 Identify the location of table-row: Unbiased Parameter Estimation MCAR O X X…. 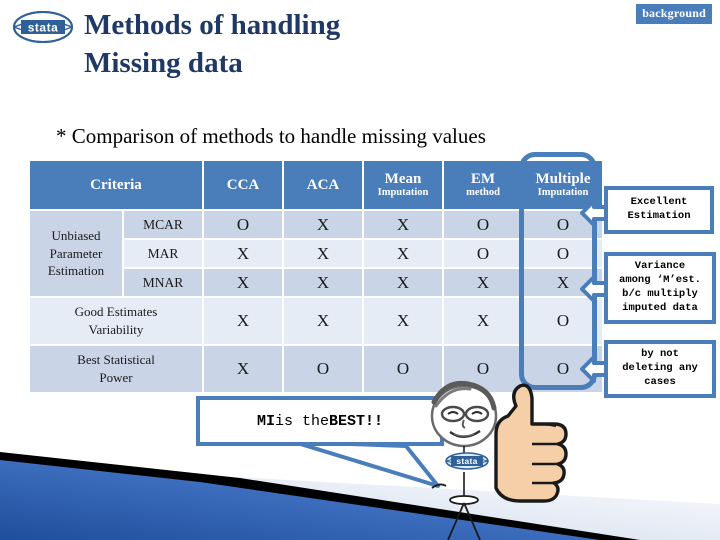
(316, 253).